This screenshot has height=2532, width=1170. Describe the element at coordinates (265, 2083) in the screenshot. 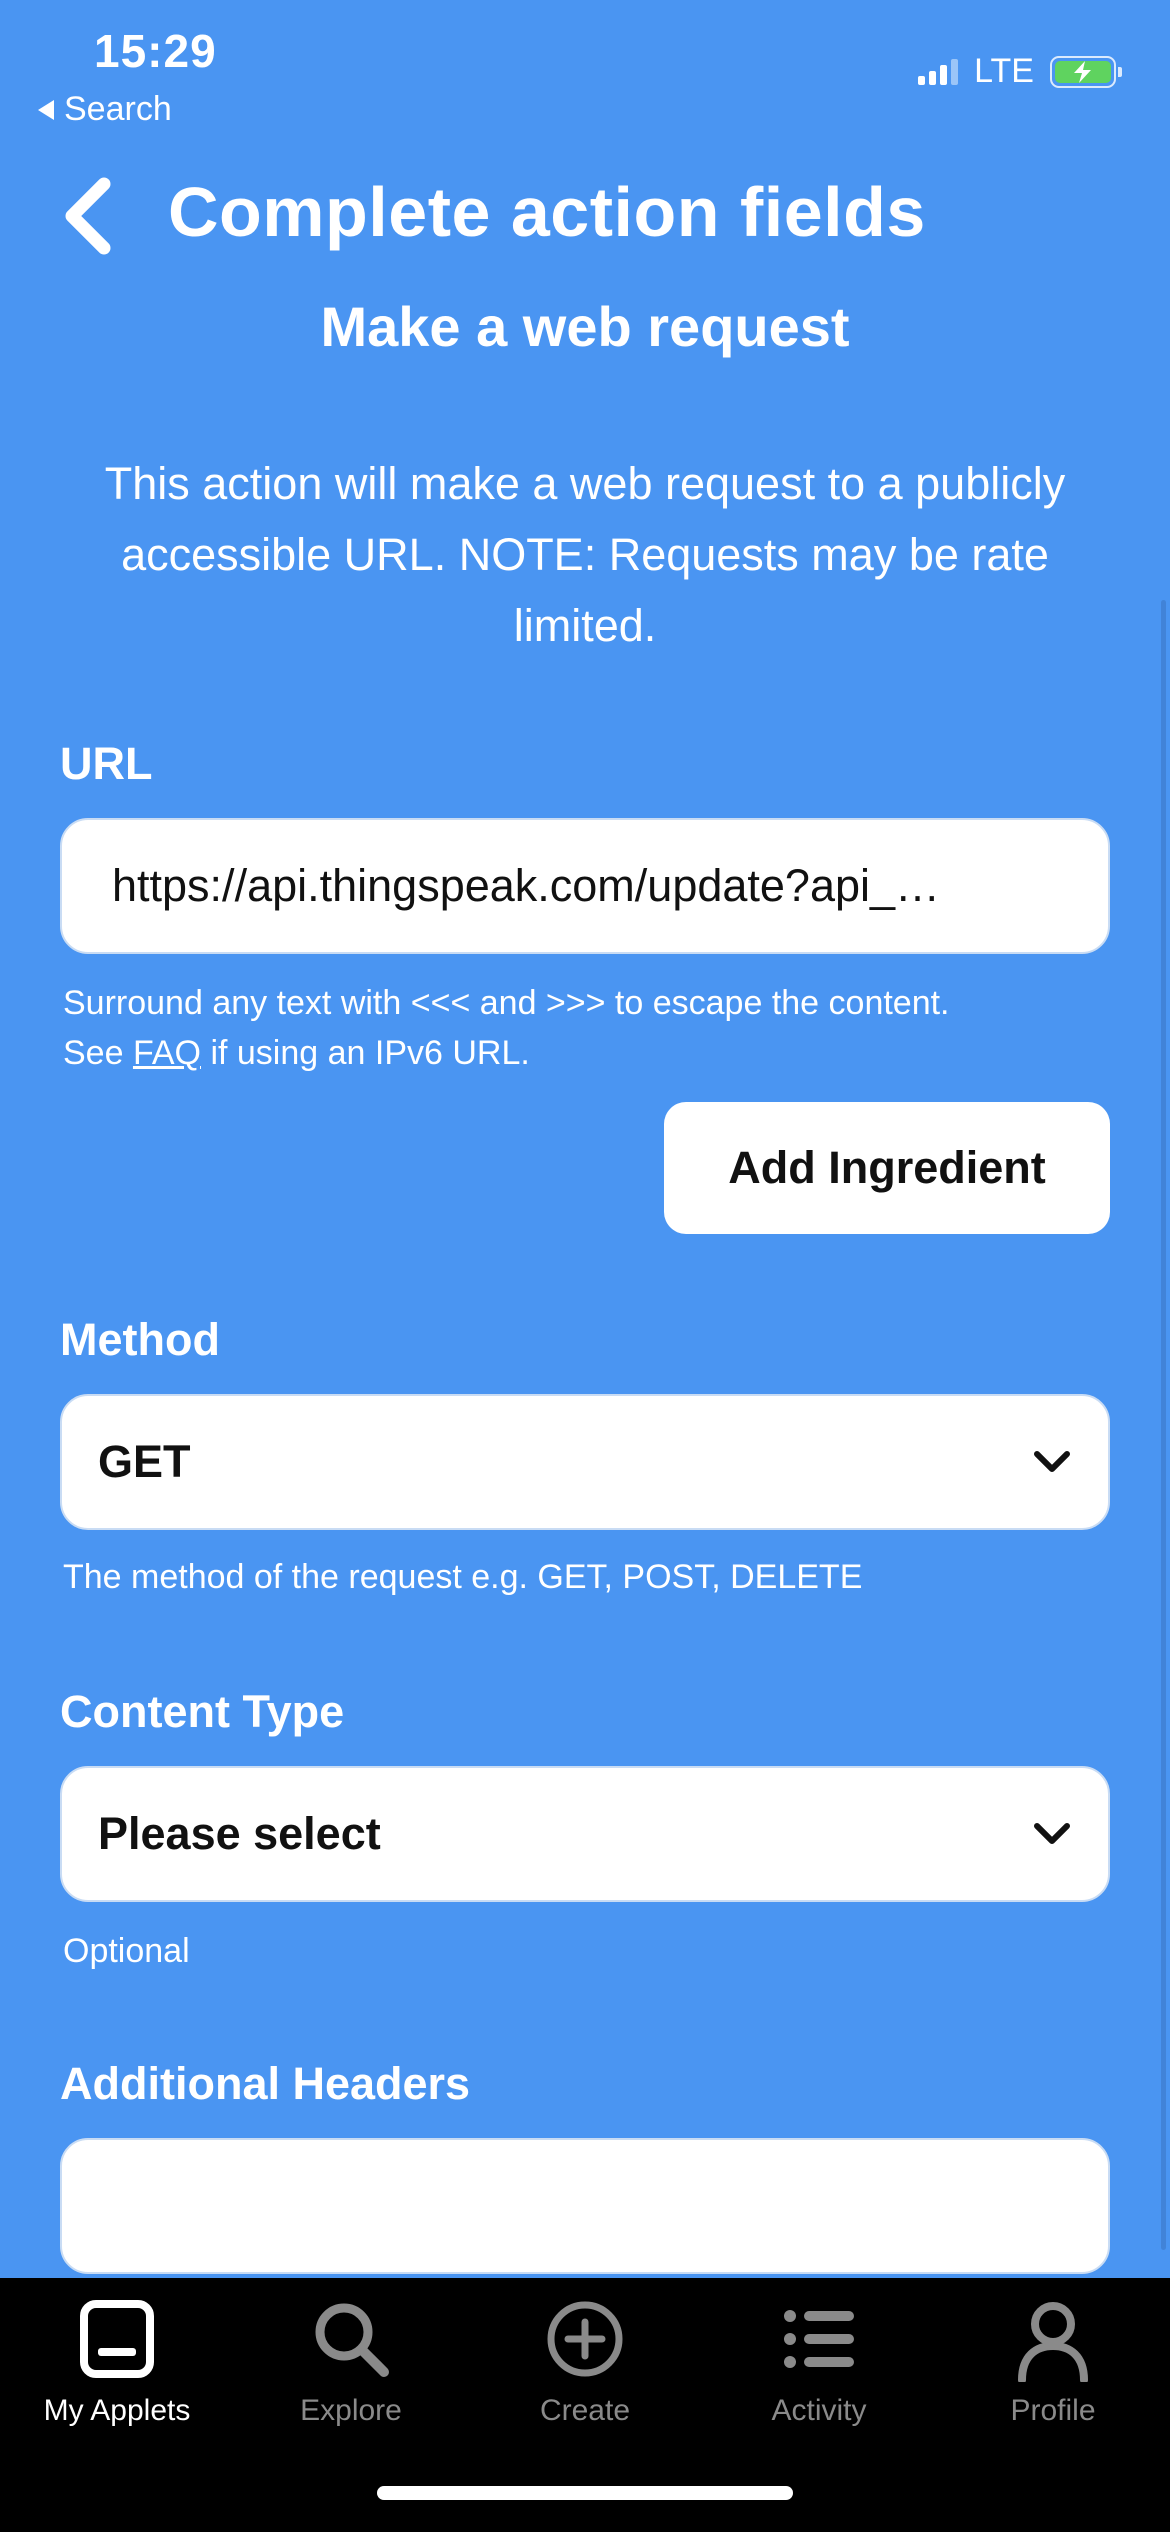

I see `additional-headers-label: Additional Headers` at that location.